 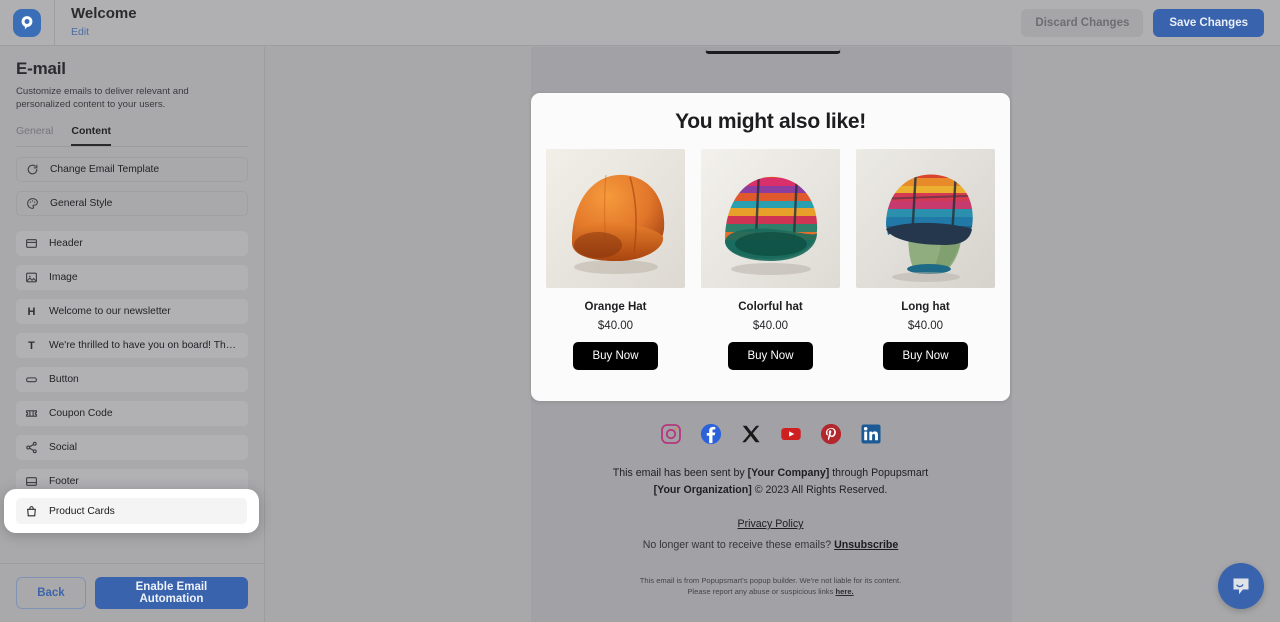 What do you see at coordinates (31, 379) in the screenshot?
I see `button-icon` at bounding box center [31, 379].